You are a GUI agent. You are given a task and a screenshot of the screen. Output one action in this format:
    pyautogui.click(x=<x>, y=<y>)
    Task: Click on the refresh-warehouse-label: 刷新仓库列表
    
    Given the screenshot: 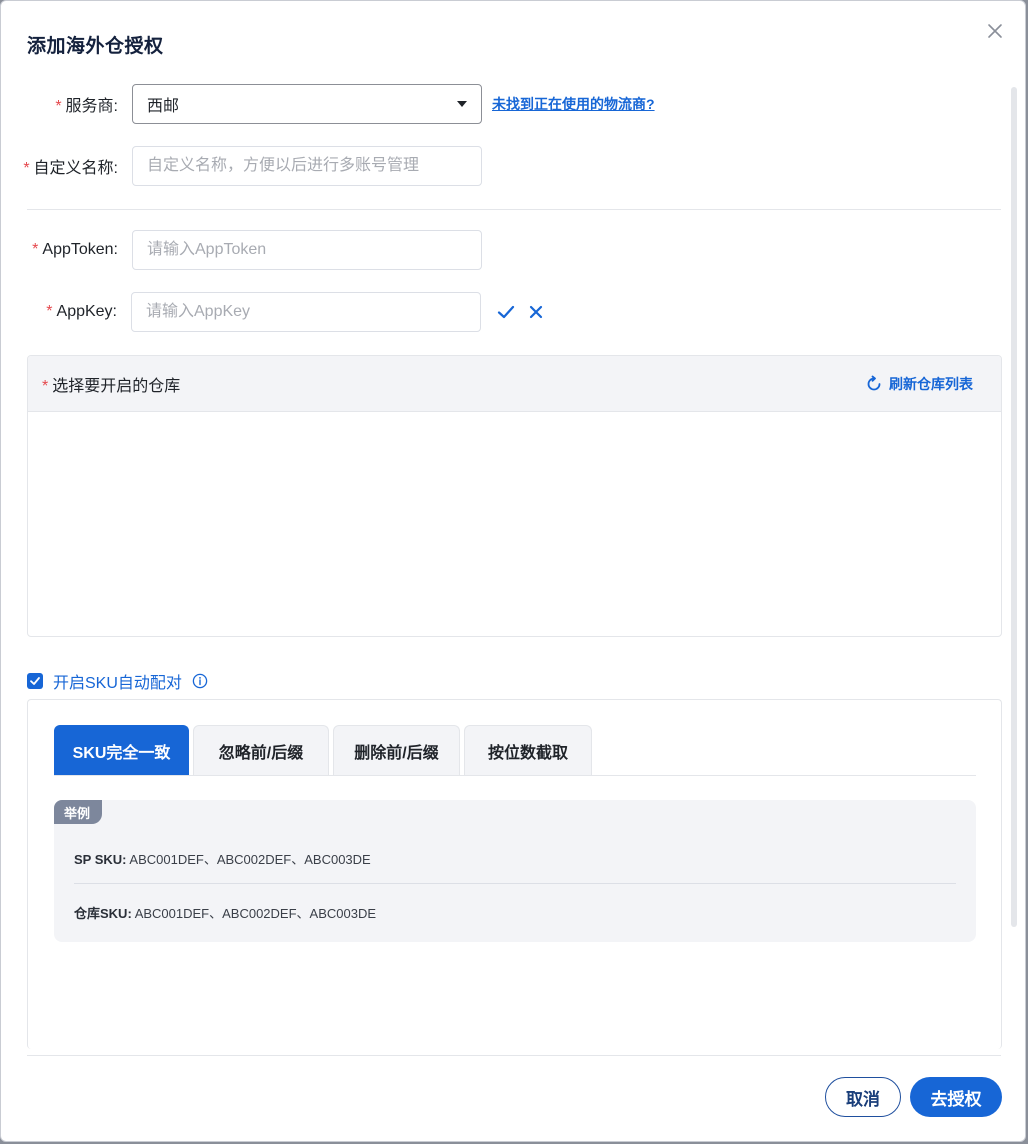 What is the action you would take?
    pyautogui.click(x=931, y=383)
    